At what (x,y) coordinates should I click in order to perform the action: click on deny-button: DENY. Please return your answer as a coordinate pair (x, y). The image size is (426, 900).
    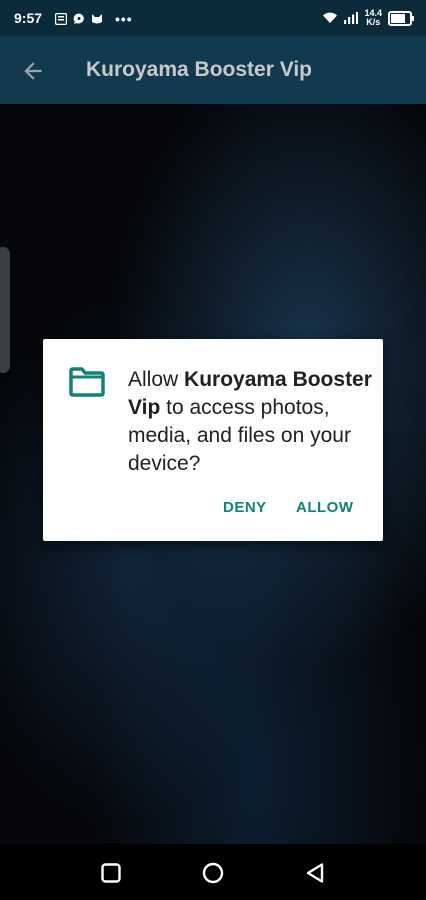
    Looking at the image, I should click on (245, 507).